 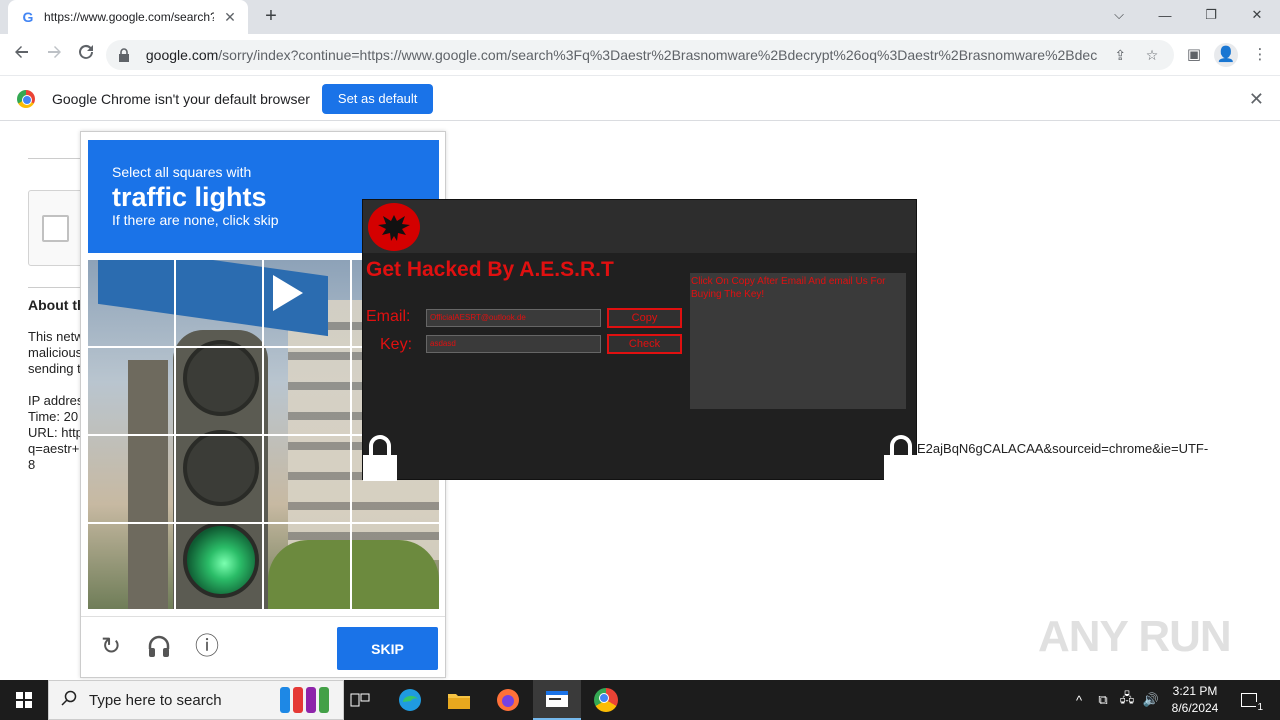 I want to click on taskbar-search: Type here to search, so click(x=196, y=700).